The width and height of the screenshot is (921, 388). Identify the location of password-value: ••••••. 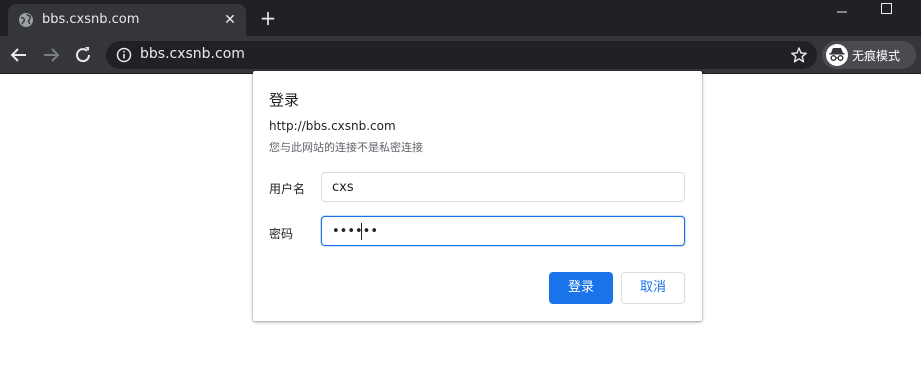
(355, 231).